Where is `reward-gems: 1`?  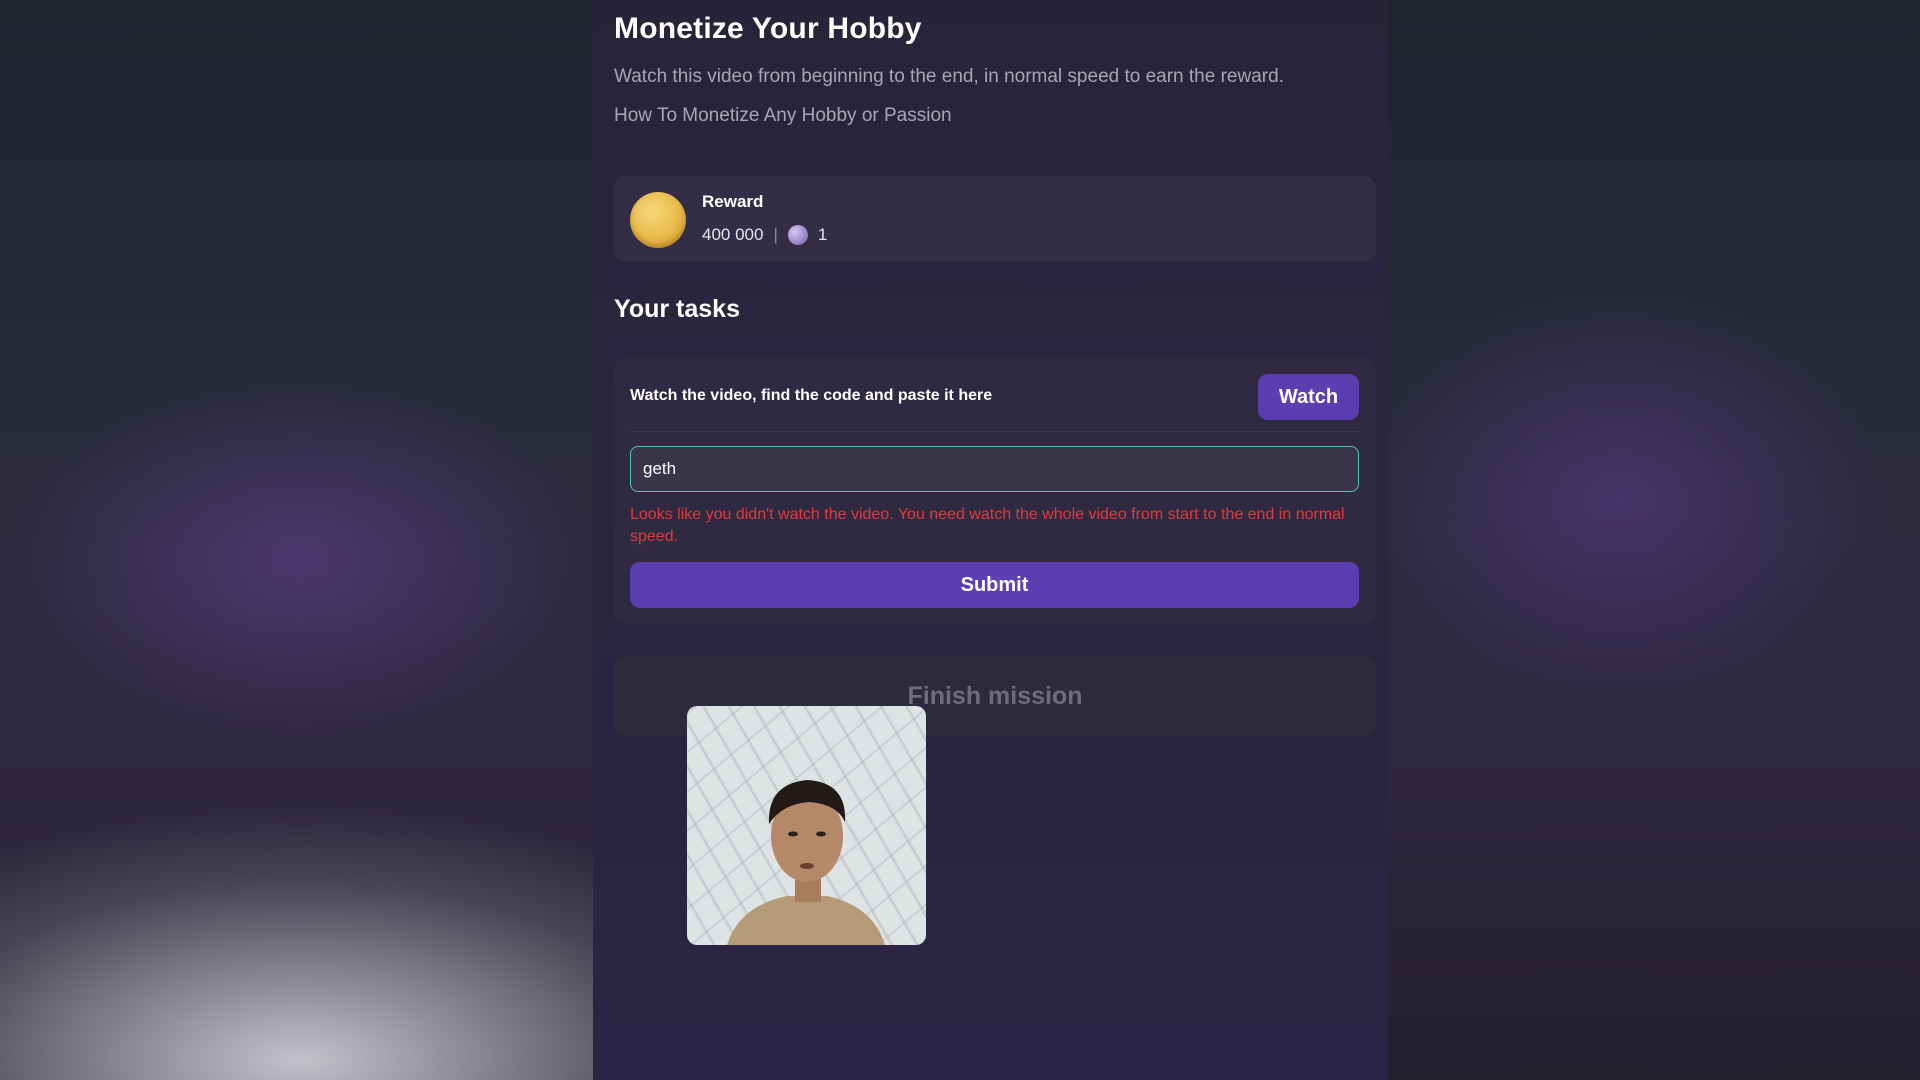
reward-gems: 1 is located at coordinates (822, 234).